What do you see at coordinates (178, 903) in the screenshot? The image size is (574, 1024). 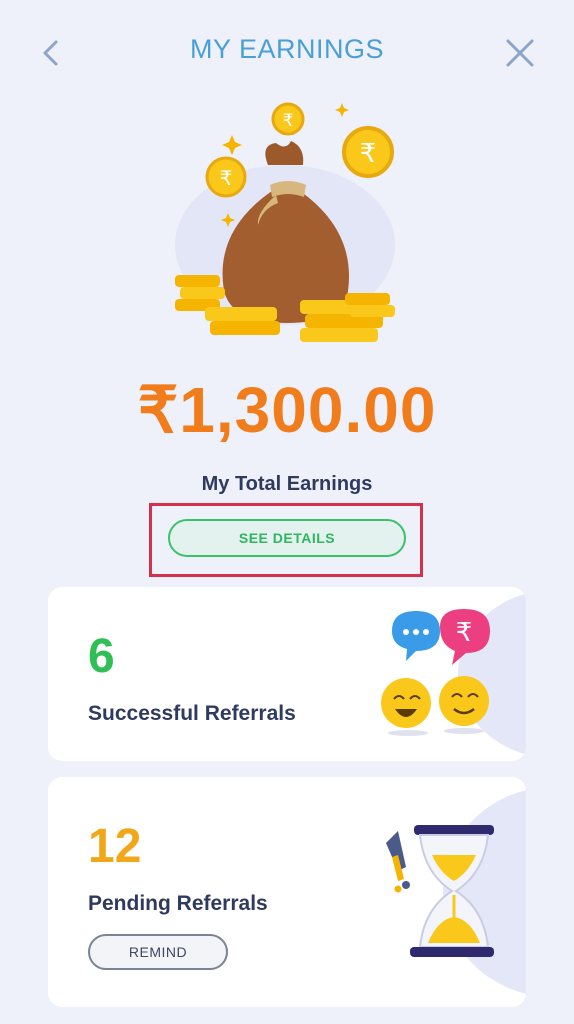 I see `pending-referrals-label: Pending Referrals` at bounding box center [178, 903].